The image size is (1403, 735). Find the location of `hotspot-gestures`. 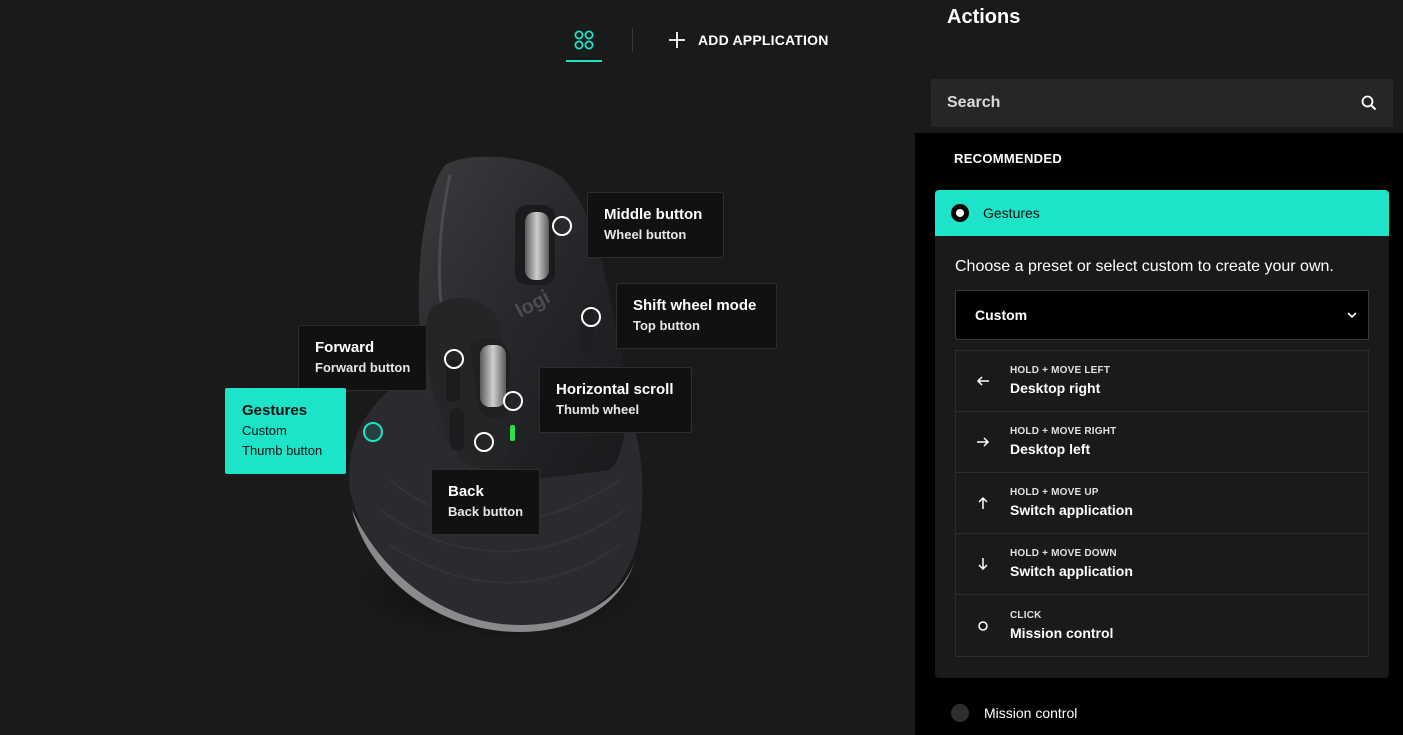

hotspot-gestures is located at coordinates (373, 432).